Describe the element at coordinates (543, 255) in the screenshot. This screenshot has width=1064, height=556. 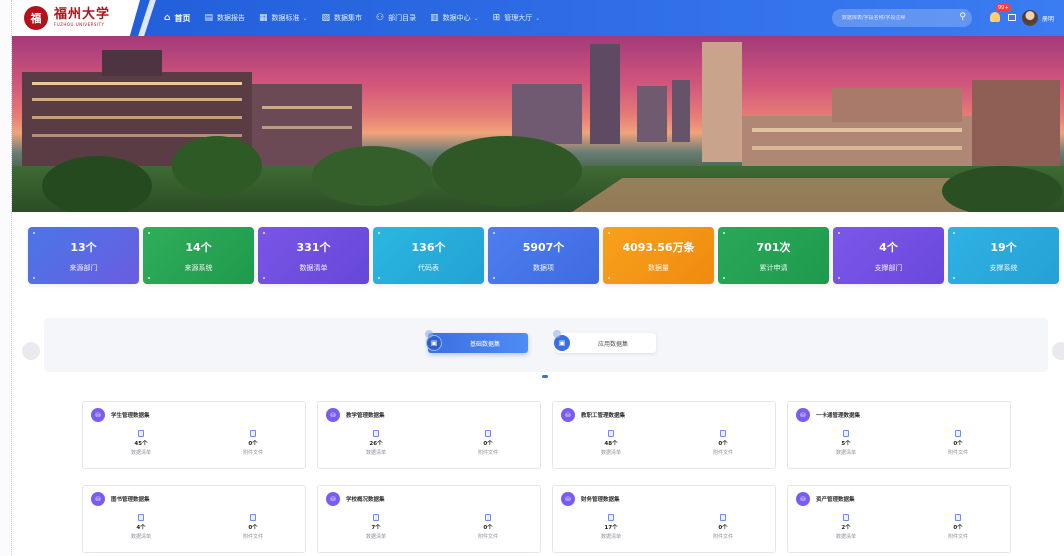
I see `stat-card: 5907个 数据项` at that location.